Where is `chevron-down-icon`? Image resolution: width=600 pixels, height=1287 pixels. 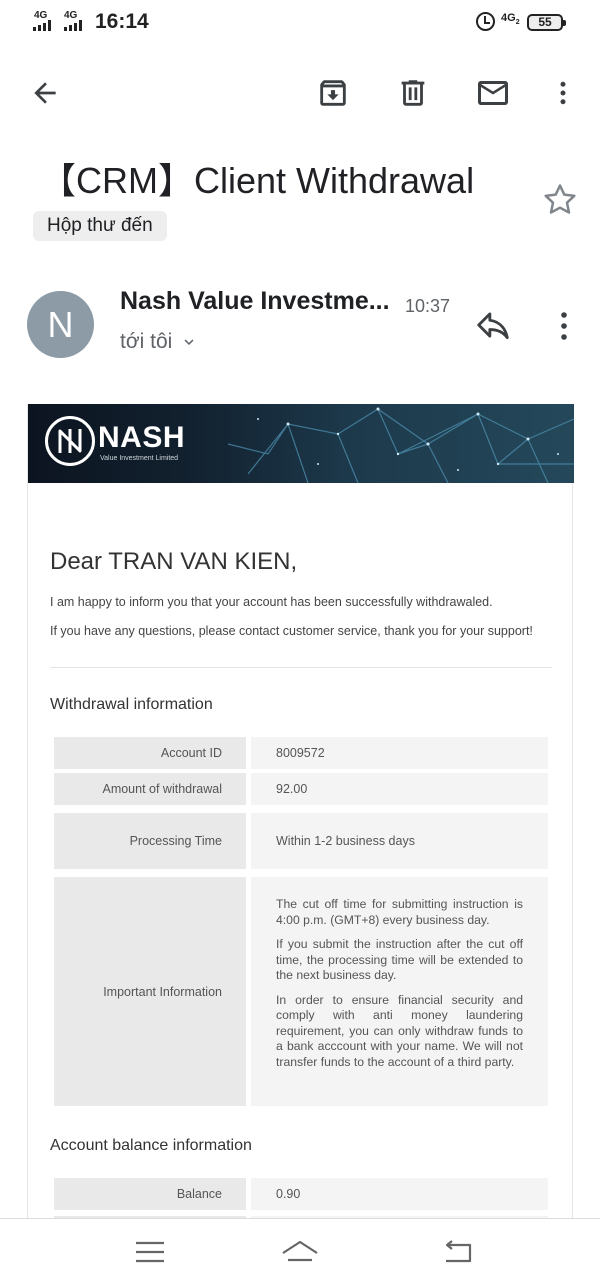
chevron-down-icon is located at coordinates (189, 342).